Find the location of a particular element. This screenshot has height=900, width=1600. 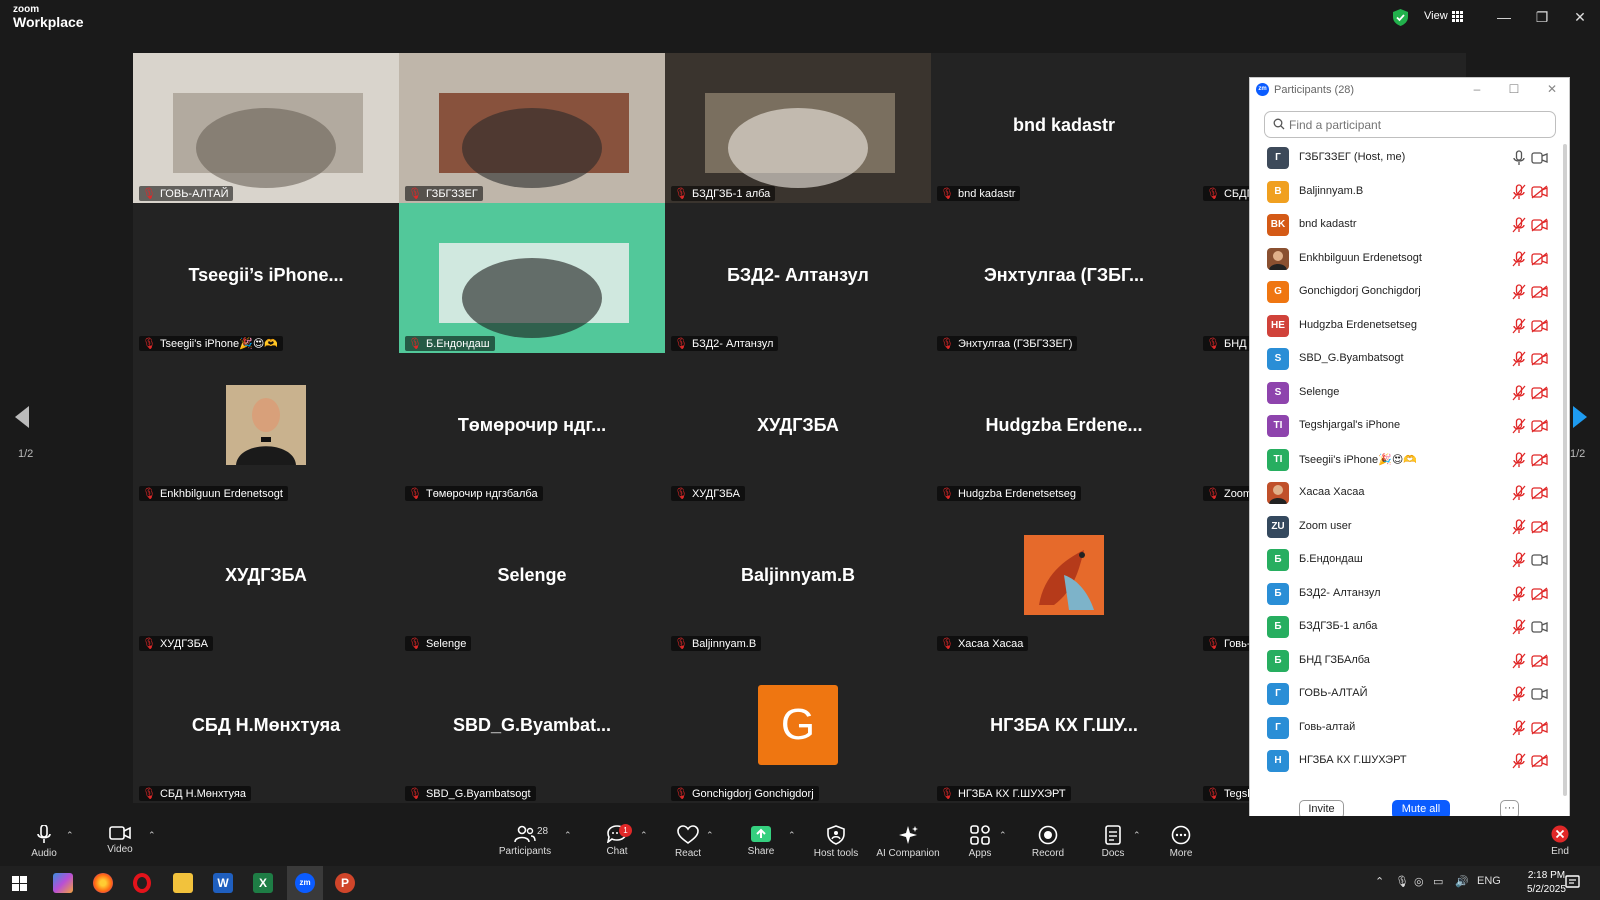

participant-row: Б Б.Ендондаш is located at coordinates (1405, 560).